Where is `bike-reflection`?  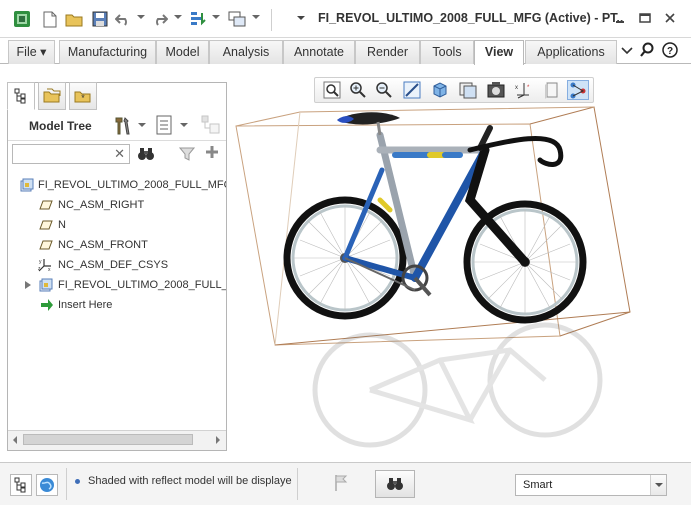
bike-reflection is located at coordinates (457, 385).